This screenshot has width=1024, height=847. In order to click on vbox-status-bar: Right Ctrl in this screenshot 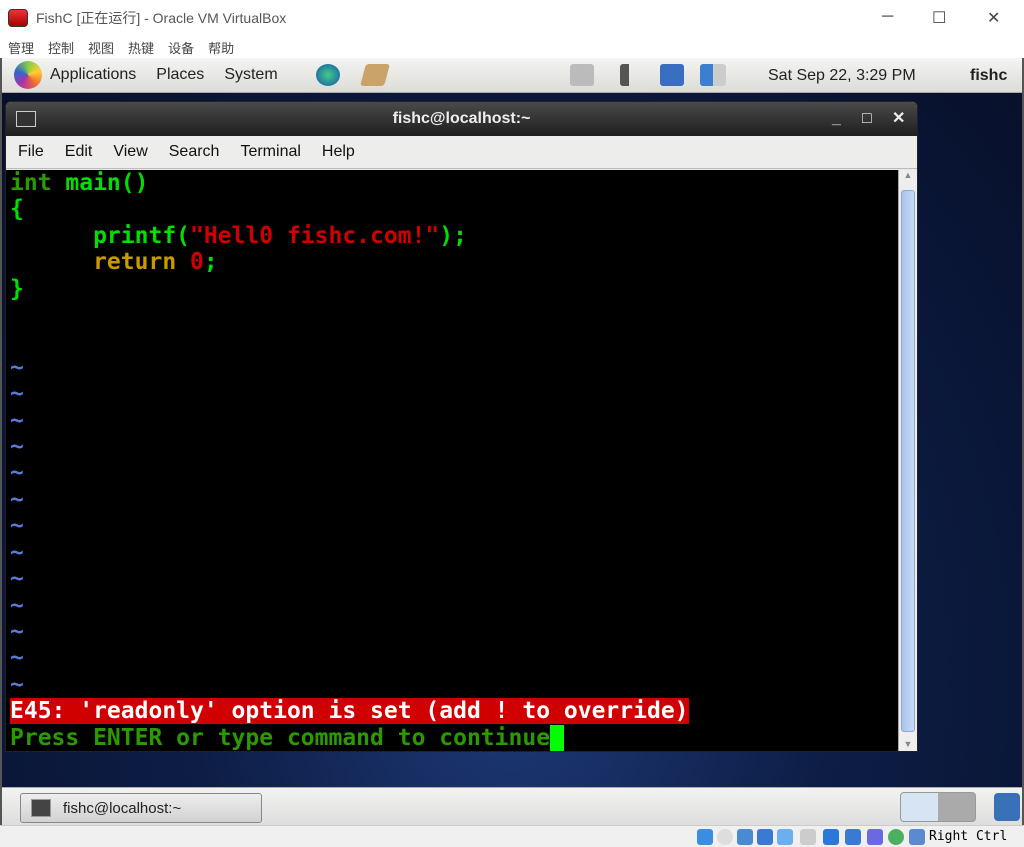, I will do `click(512, 836)`.